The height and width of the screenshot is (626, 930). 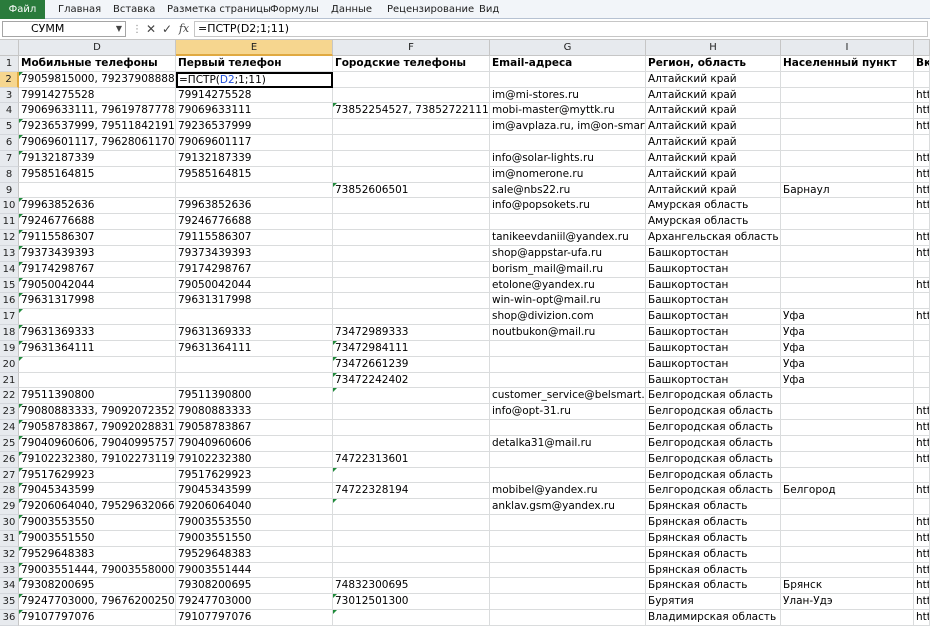 What do you see at coordinates (847, 190) in the screenshot?
I see `table-cell: Барнаул` at bounding box center [847, 190].